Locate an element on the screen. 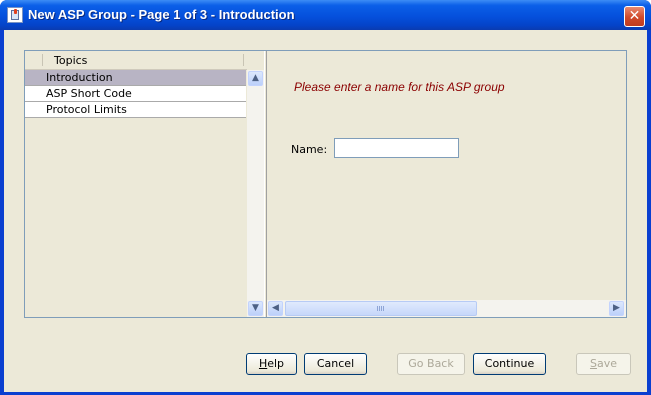  instruction-text: Please enter a name for this ASP group is located at coordinates (399, 87).